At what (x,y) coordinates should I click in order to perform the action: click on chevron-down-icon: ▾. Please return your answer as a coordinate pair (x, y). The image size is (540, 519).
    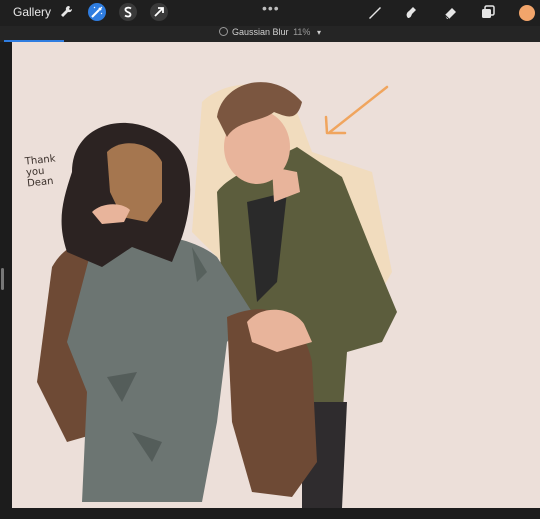
    Looking at the image, I should click on (318, 32).